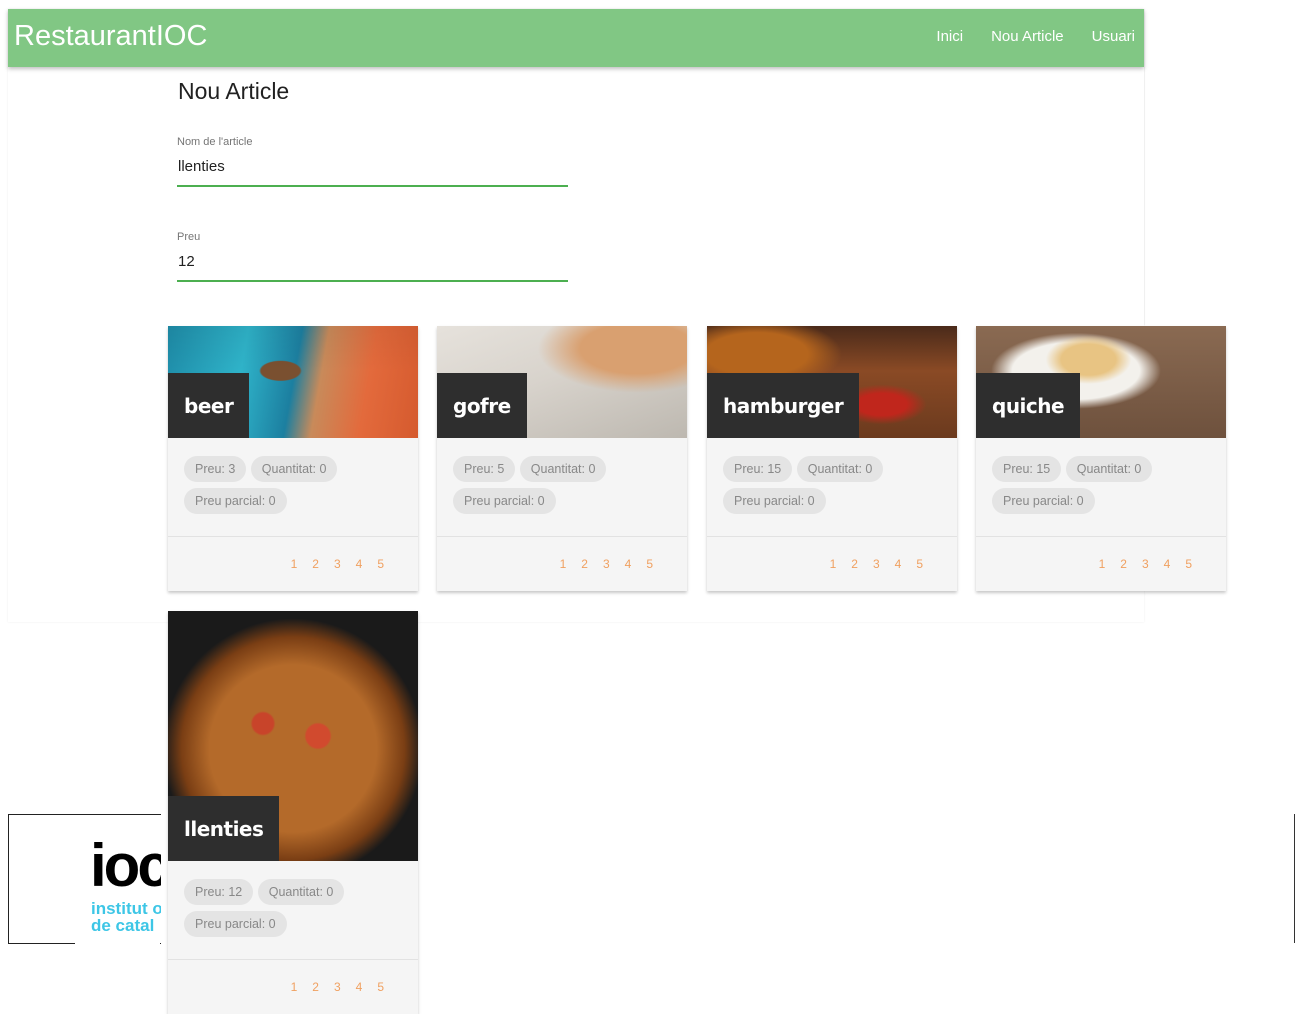 This screenshot has width=1300, height=1014. What do you see at coordinates (125, 866) in the screenshot?
I see `ioc-logo-mark: ioc` at bounding box center [125, 866].